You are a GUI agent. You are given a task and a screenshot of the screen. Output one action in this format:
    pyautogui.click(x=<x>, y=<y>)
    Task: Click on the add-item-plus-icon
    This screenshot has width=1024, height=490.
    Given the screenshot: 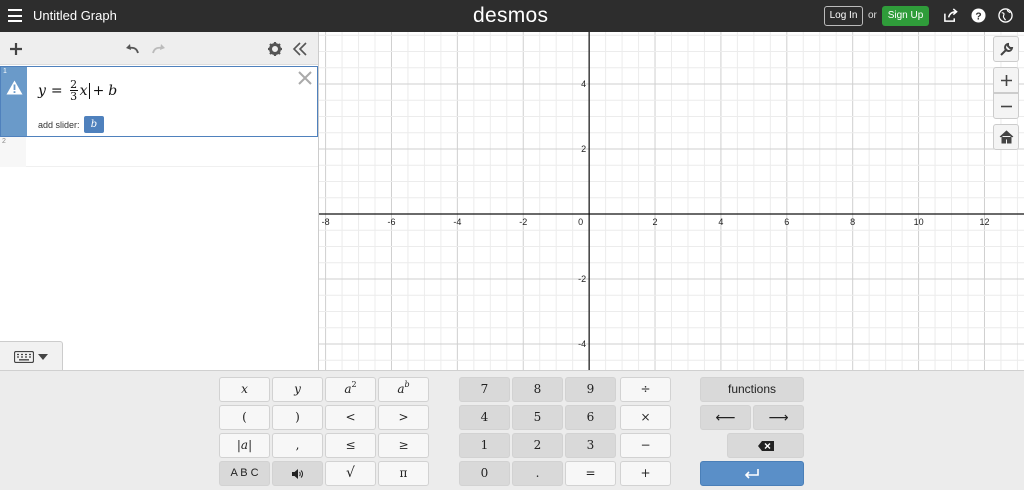 What is the action you would take?
    pyautogui.click(x=16, y=49)
    